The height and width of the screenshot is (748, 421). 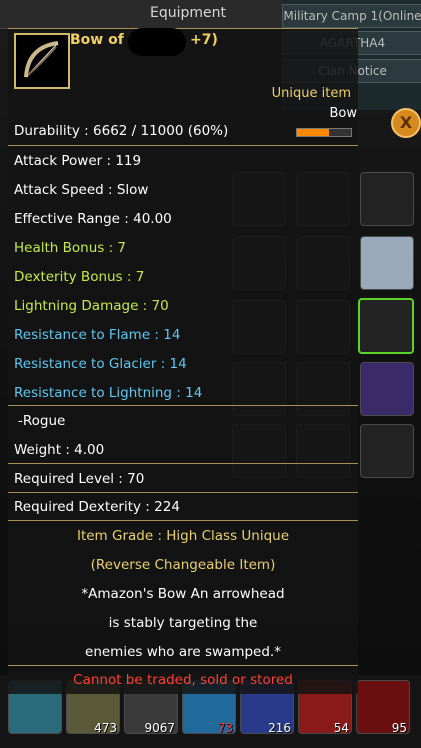 What do you see at coordinates (383, 707) in the screenshot?
I see `hotbar-slot-7: 95` at bounding box center [383, 707].